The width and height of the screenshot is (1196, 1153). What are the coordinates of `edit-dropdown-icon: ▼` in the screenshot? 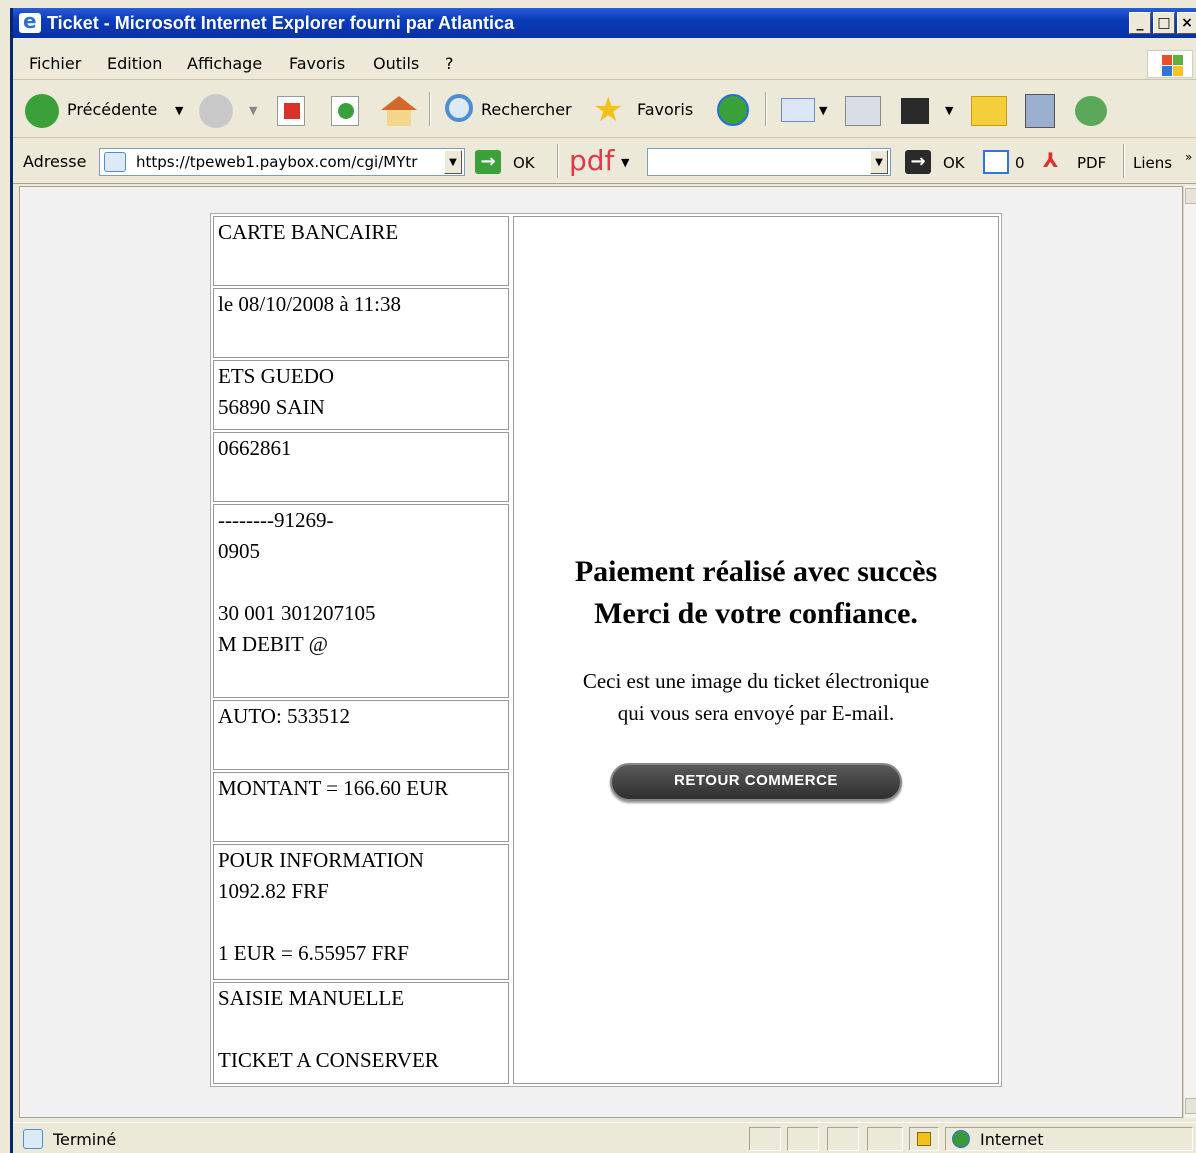 It's located at (949, 110).